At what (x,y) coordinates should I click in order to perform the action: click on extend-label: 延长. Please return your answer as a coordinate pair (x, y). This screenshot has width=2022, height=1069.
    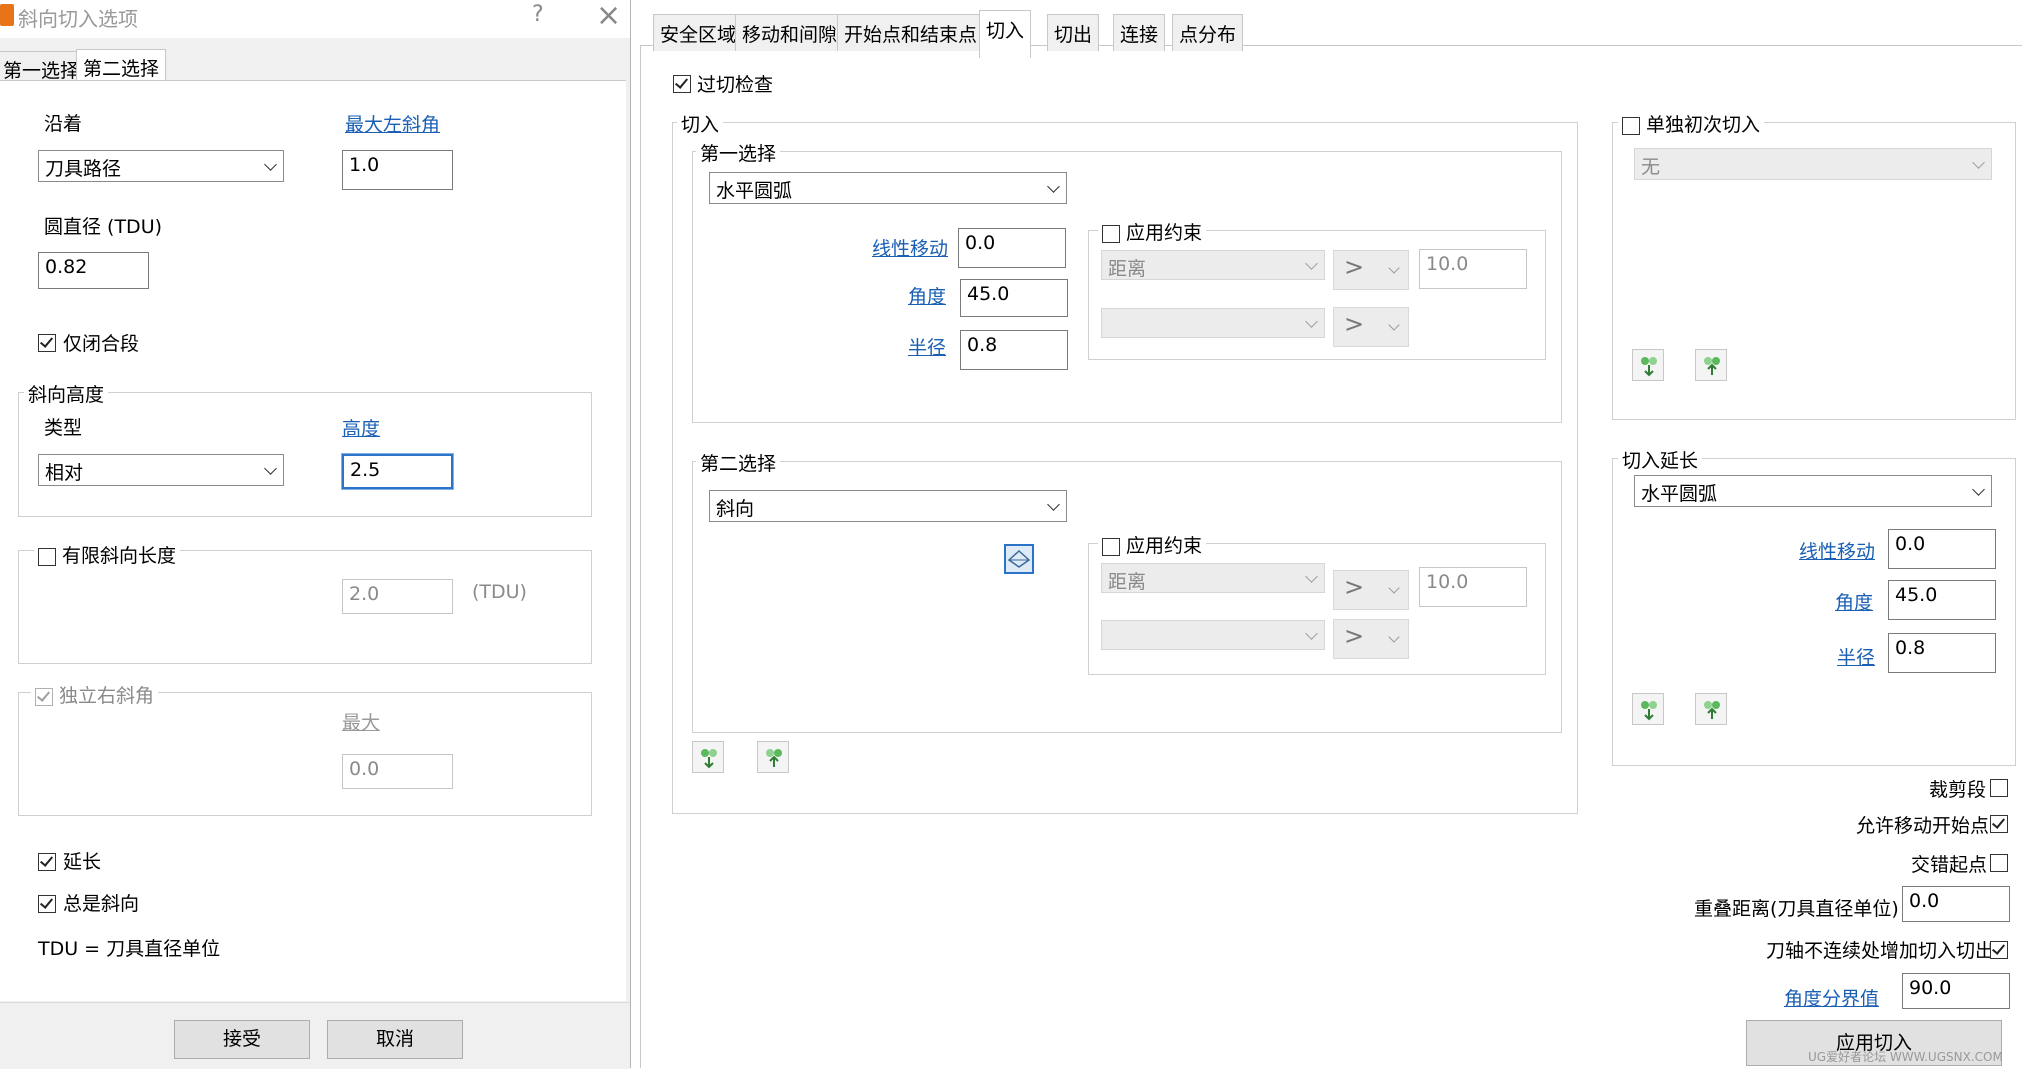
    Looking at the image, I should click on (82, 862).